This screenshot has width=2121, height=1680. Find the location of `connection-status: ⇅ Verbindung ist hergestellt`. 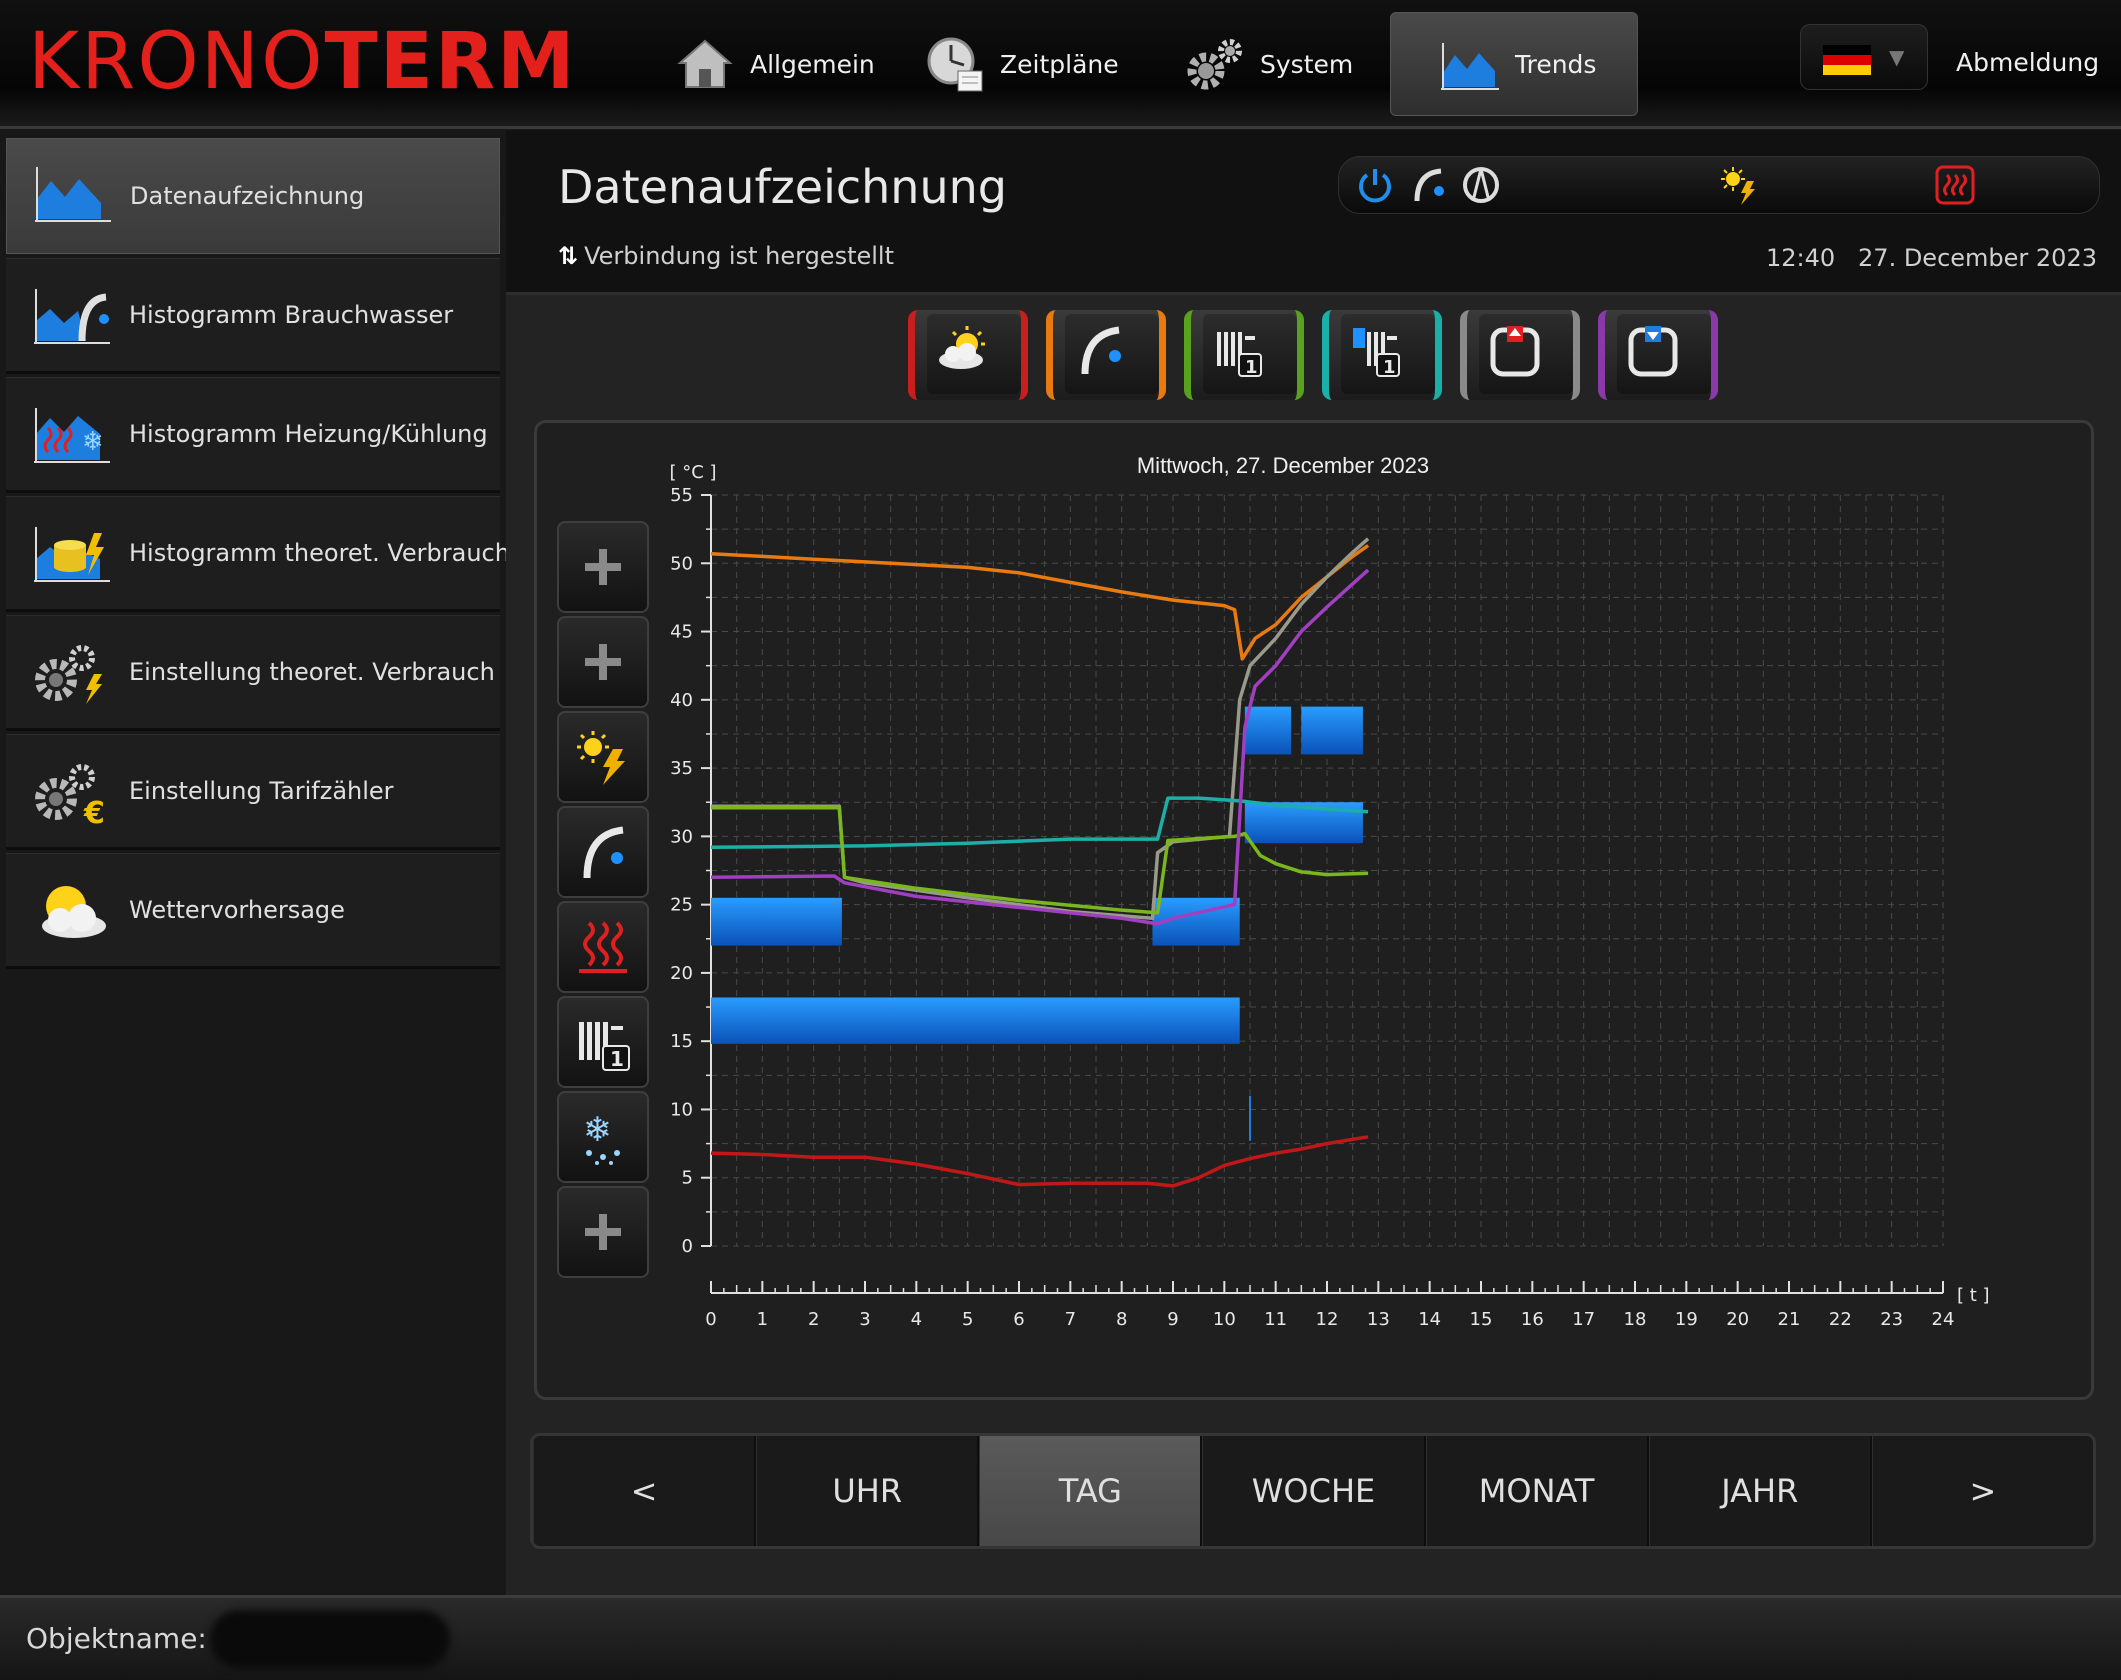

connection-status: ⇅ Verbindung ist hergestellt is located at coordinates (726, 256).